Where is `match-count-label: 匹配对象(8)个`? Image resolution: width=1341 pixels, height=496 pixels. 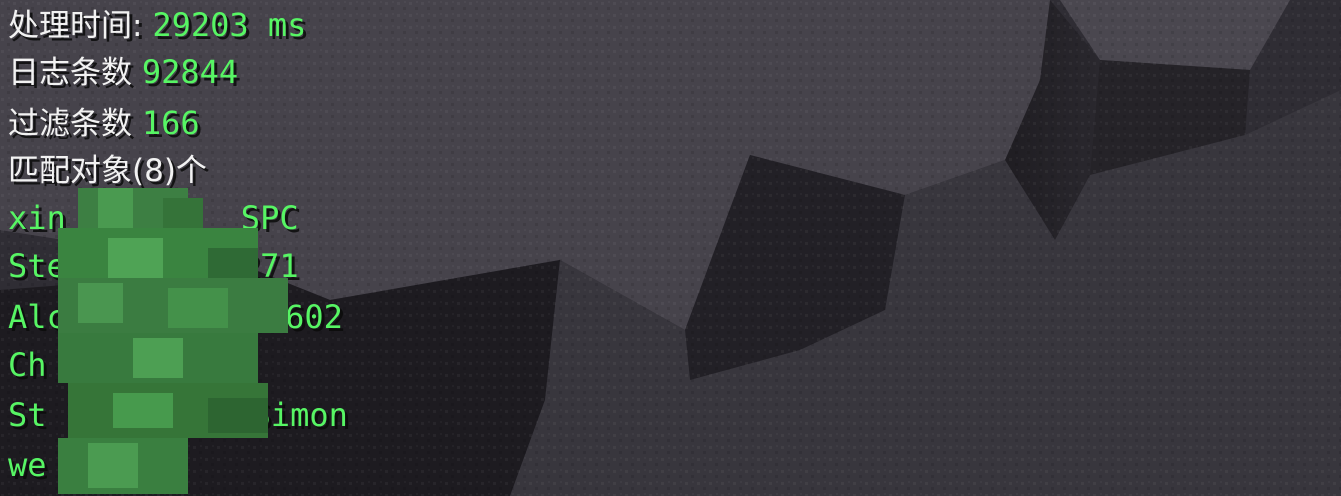
match-count-label: 匹配对象(8)个 is located at coordinates (107, 171).